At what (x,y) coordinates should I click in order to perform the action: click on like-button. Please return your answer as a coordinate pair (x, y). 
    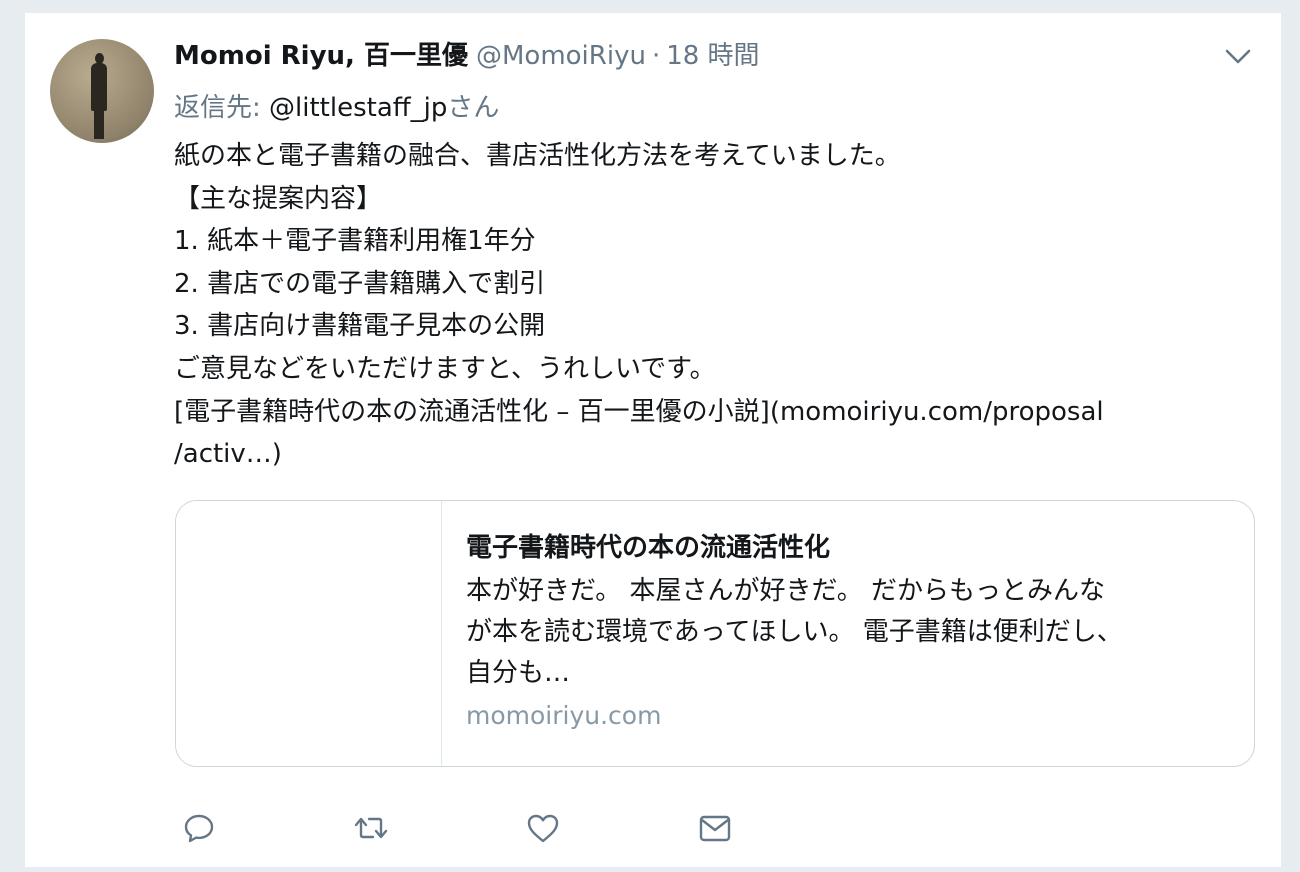
    Looking at the image, I should click on (543, 828).